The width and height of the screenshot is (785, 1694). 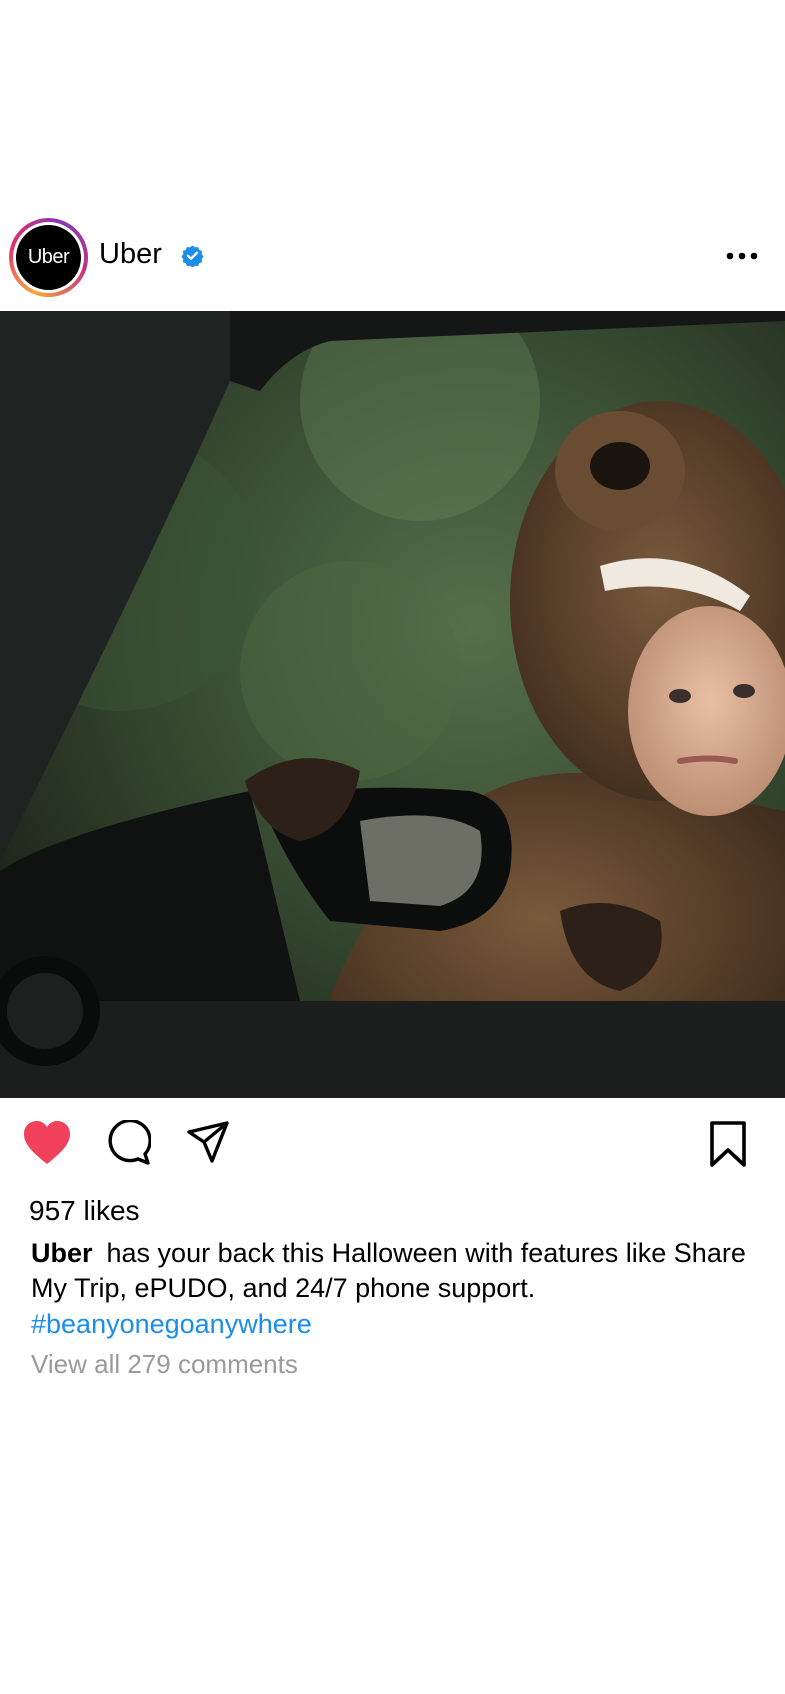 I want to click on hashtag-link: #beanyonegoanywhere, so click(x=171, y=1324).